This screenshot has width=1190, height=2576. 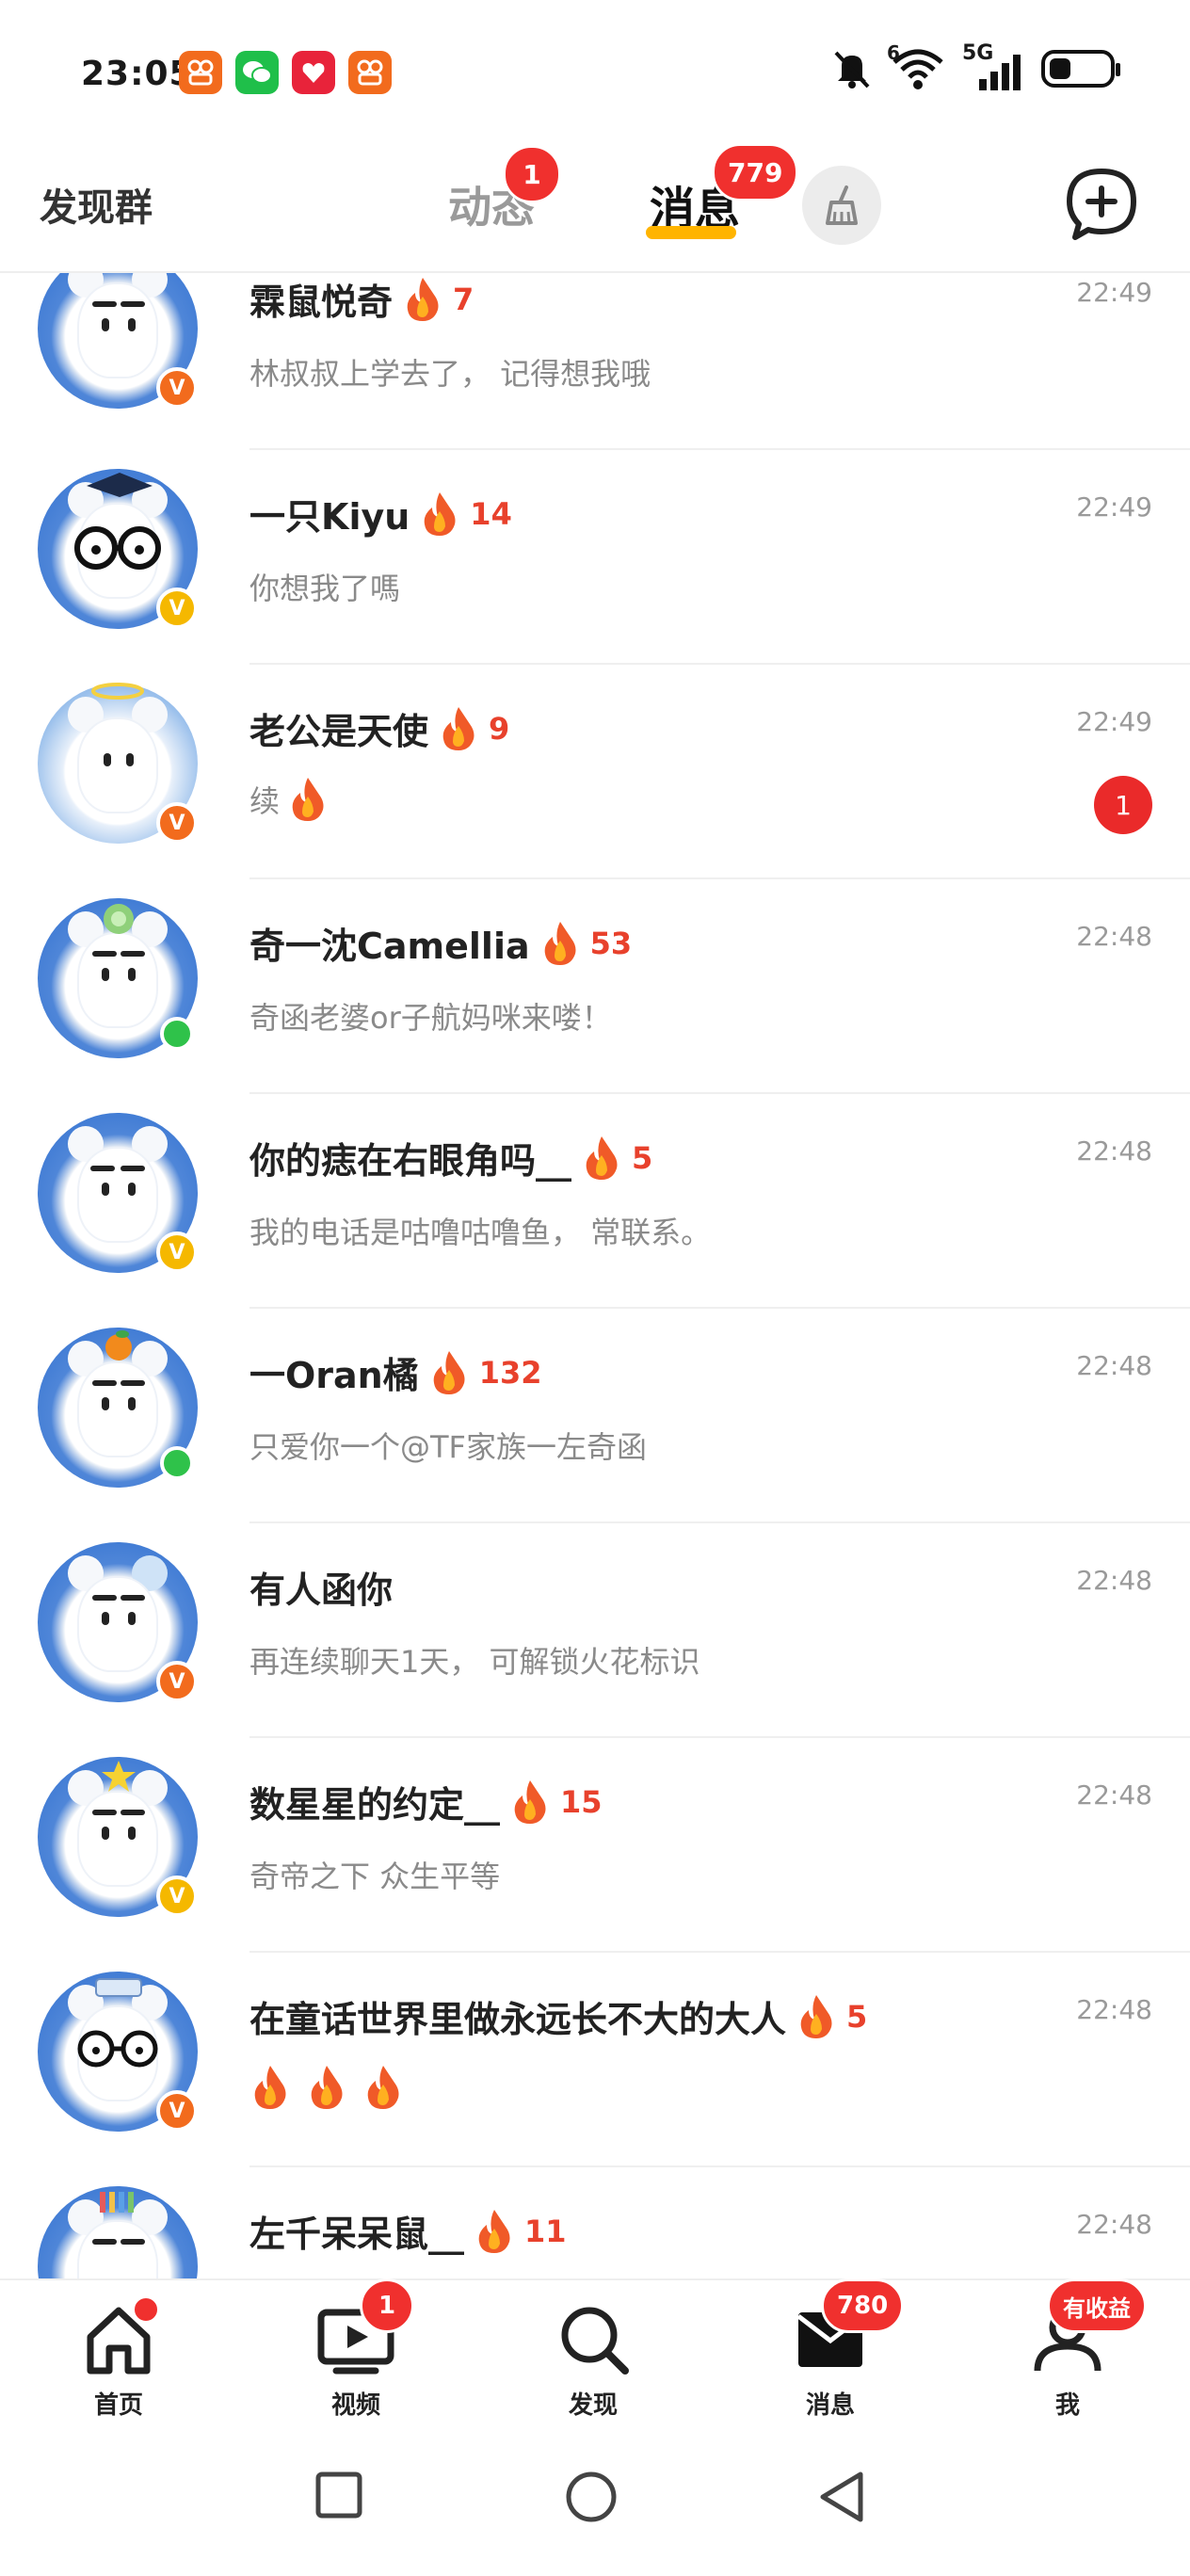 I want to click on message-preview: 奇帝之下 众生平等, so click(x=375, y=1876).